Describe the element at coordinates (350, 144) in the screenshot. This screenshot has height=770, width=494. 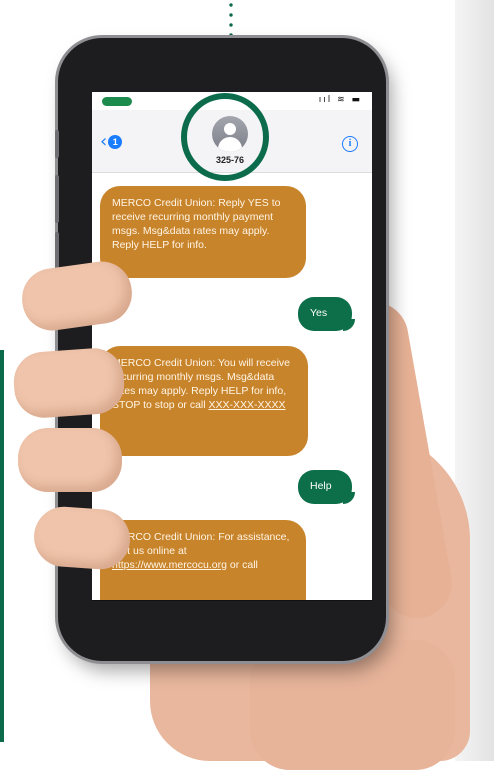
I see `info-icon: i` at that location.